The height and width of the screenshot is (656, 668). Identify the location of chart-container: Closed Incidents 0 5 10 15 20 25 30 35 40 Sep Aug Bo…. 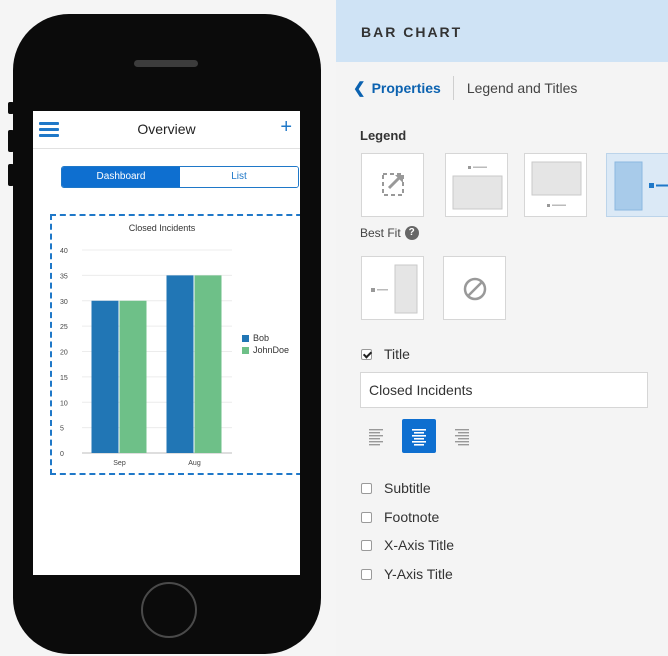
(175, 344).